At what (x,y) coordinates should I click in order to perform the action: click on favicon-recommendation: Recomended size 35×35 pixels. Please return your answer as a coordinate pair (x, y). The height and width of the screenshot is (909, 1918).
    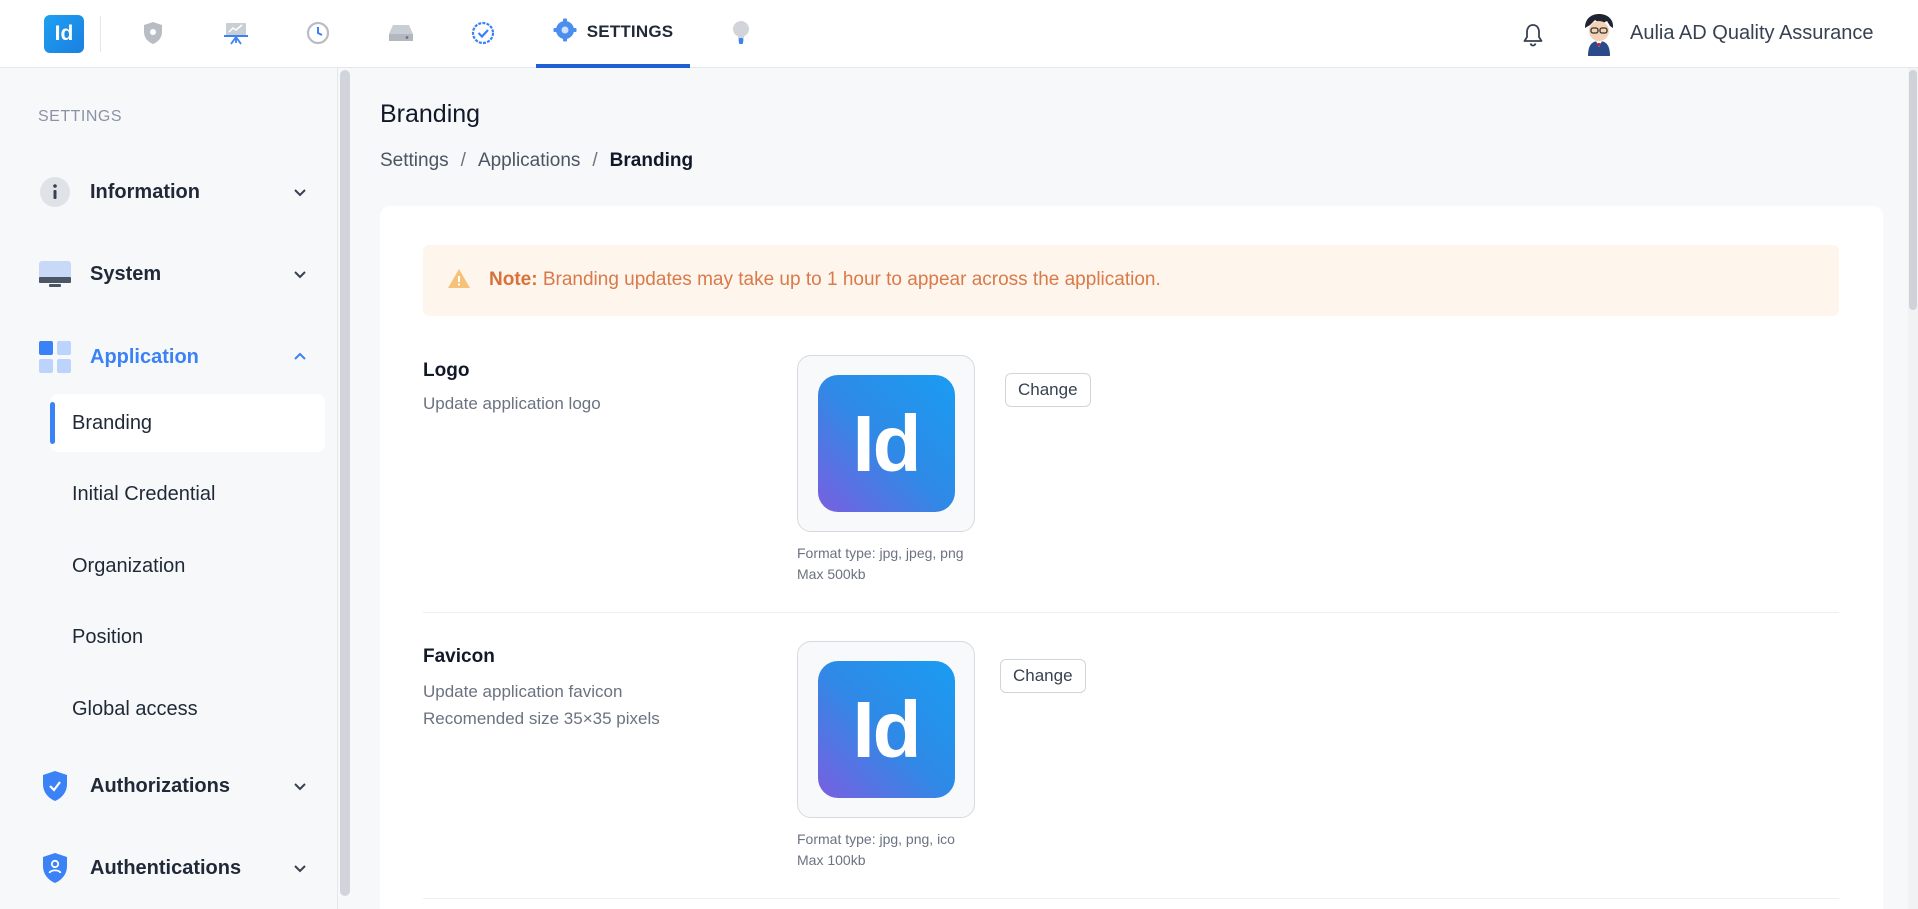
    Looking at the image, I should click on (541, 718).